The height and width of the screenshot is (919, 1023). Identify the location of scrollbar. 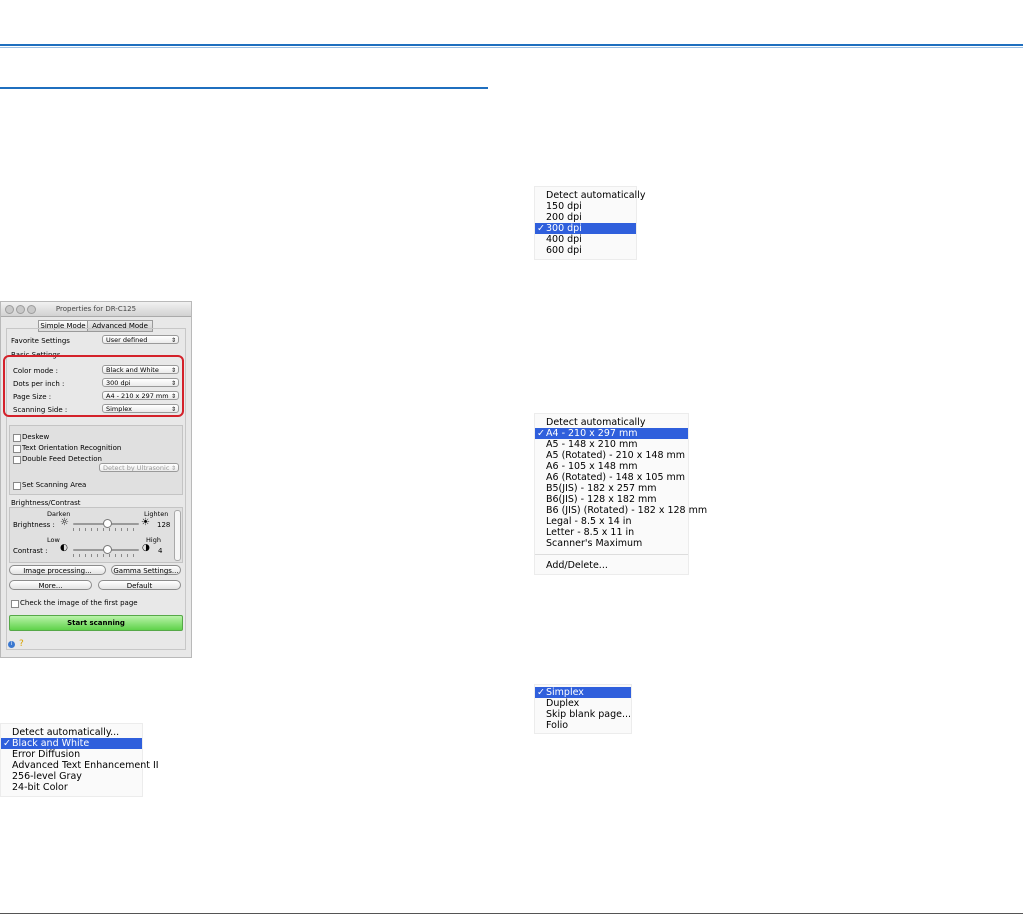
(177, 535).